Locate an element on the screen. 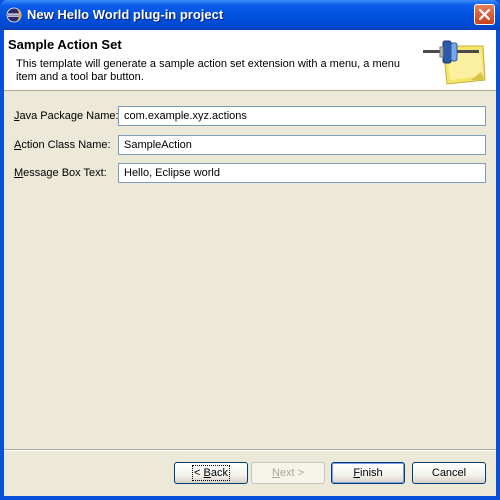  class-name-input is located at coordinates (302, 145).